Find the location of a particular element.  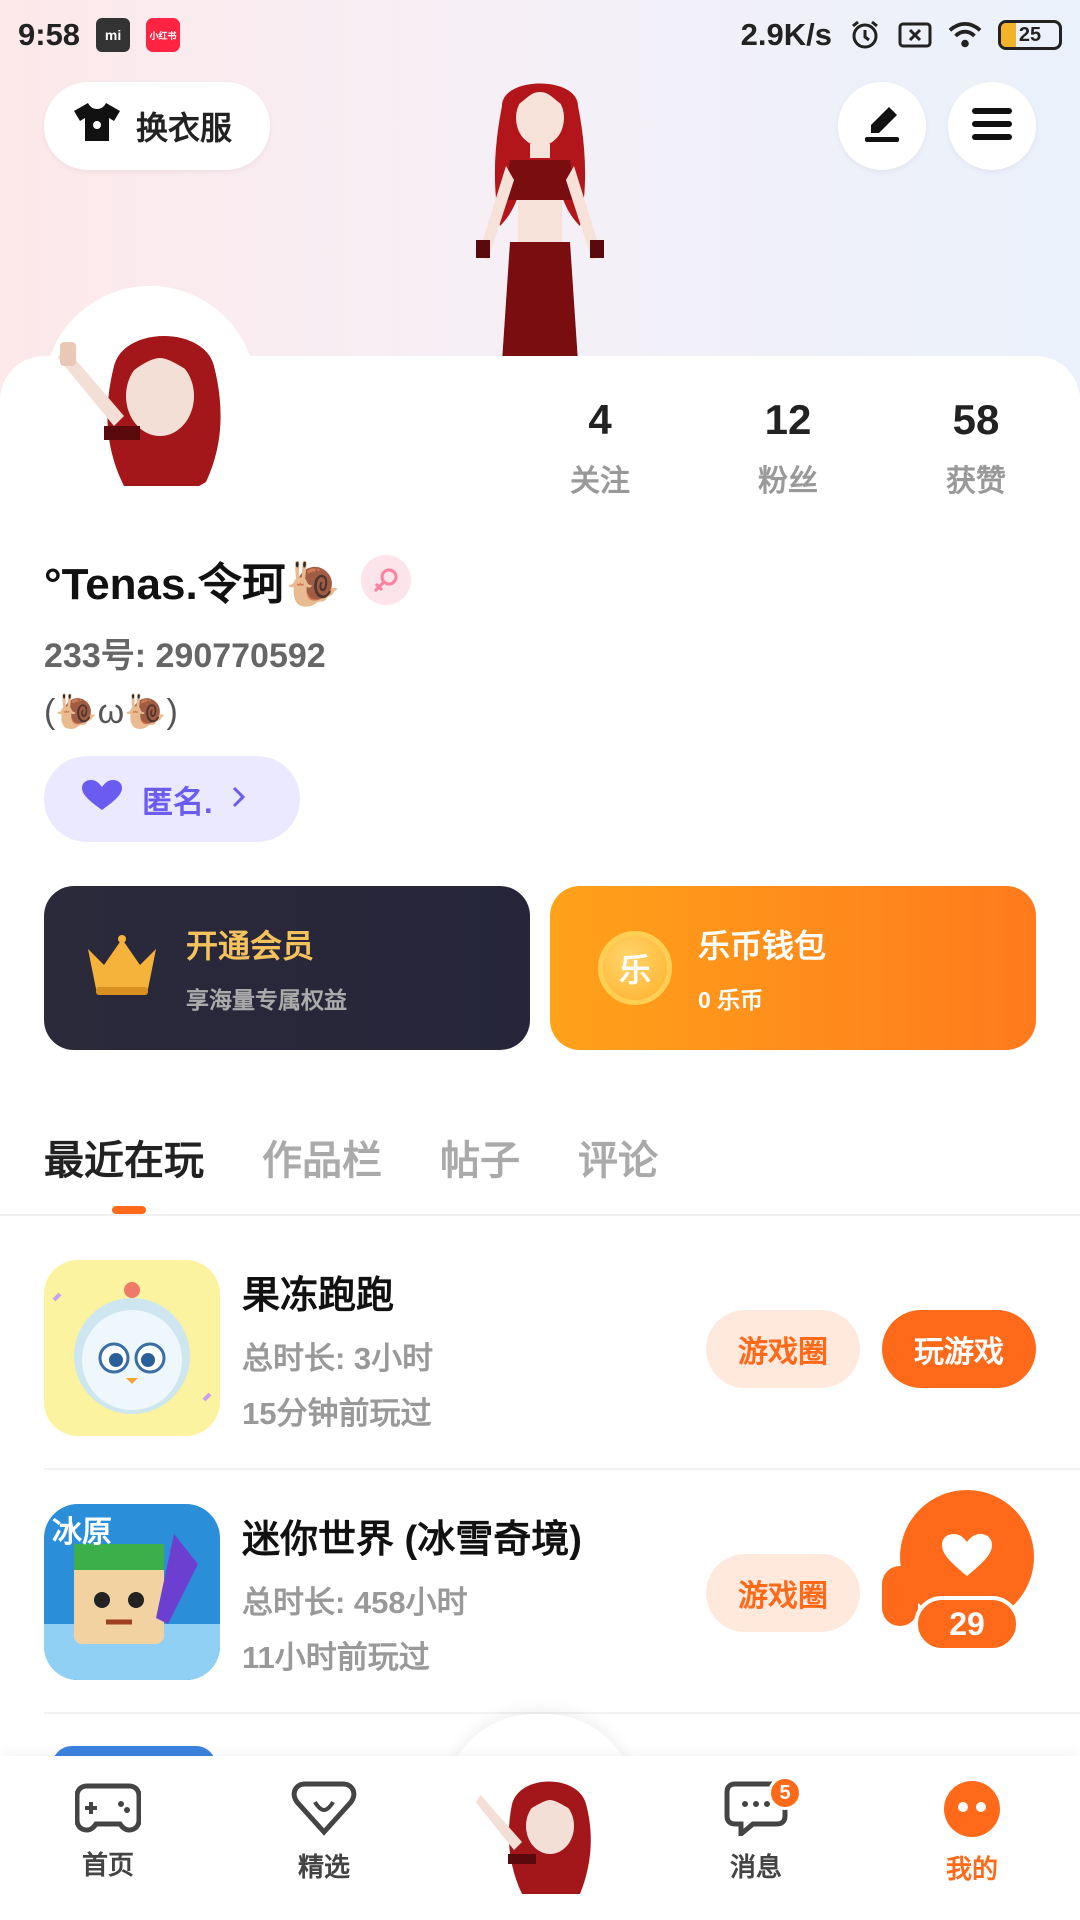

network-speed: 2.9K/s is located at coordinates (786, 34).